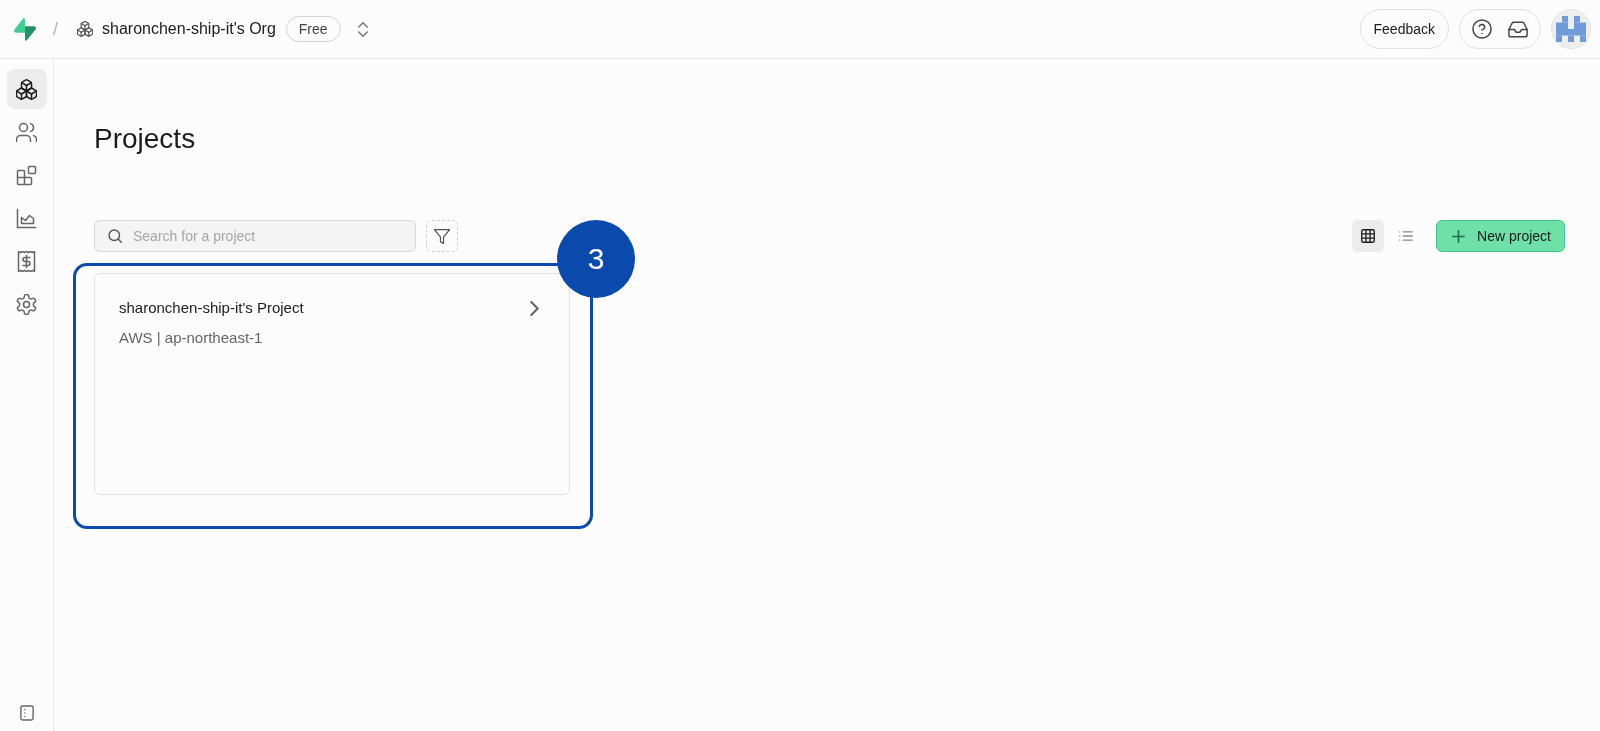 This screenshot has width=1600, height=731. Describe the element at coordinates (26, 261) in the screenshot. I see `receipt-icon` at that location.